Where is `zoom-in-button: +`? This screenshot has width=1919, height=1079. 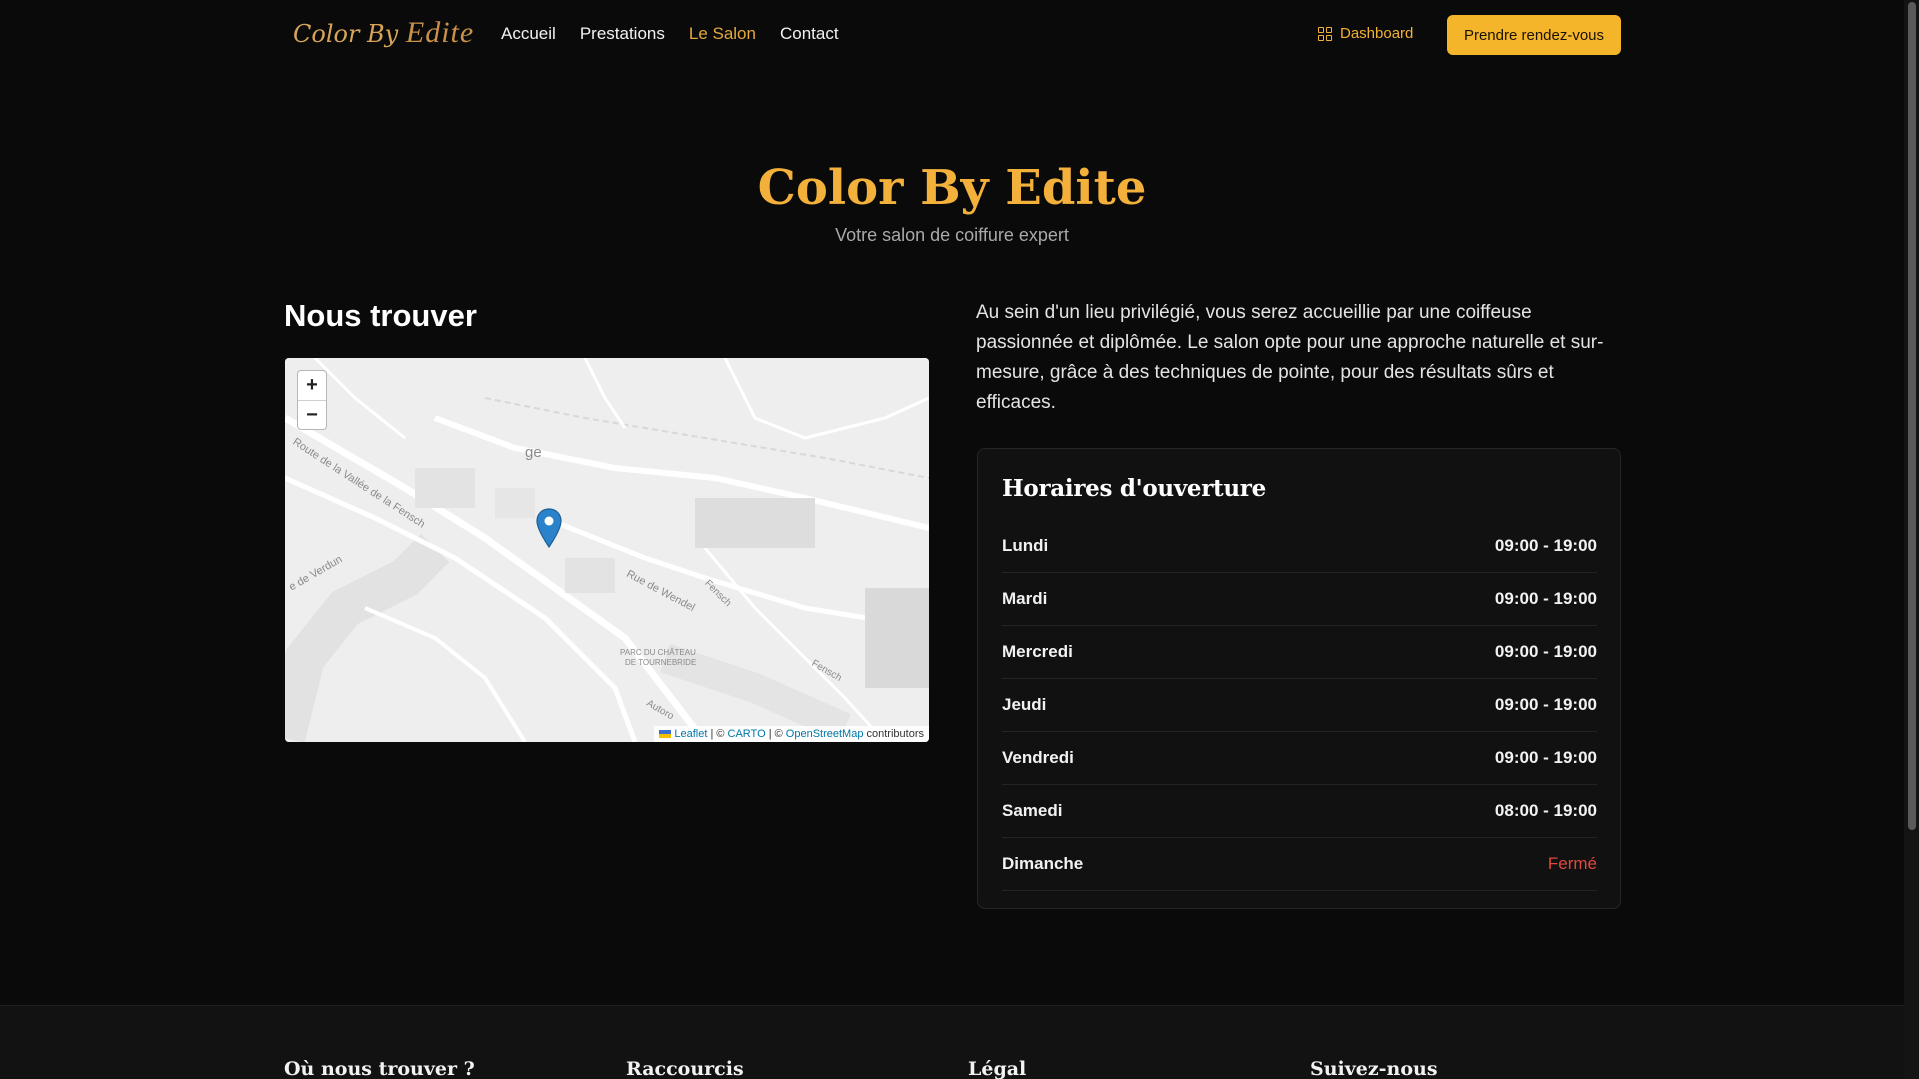 zoom-in-button: + is located at coordinates (312, 385).